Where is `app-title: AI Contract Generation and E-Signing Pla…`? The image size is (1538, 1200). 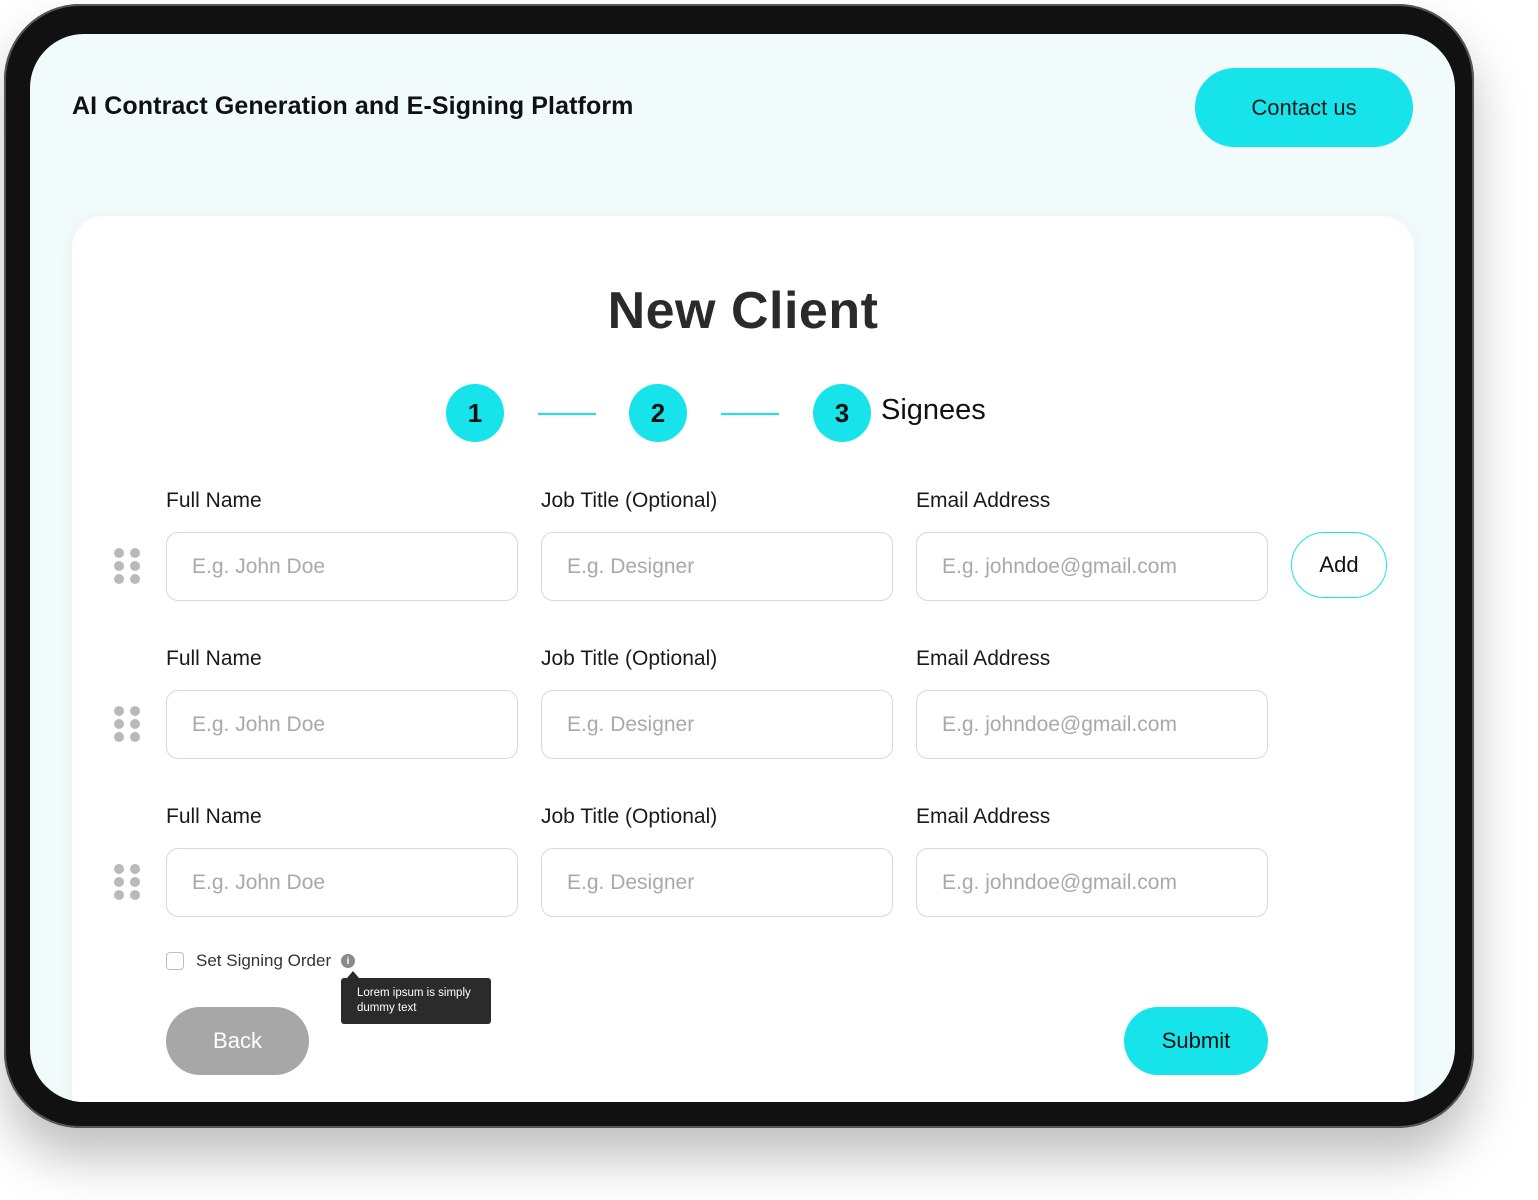
app-title: AI Contract Generation and E-Signing Pla… is located at coordinates (353, 106).